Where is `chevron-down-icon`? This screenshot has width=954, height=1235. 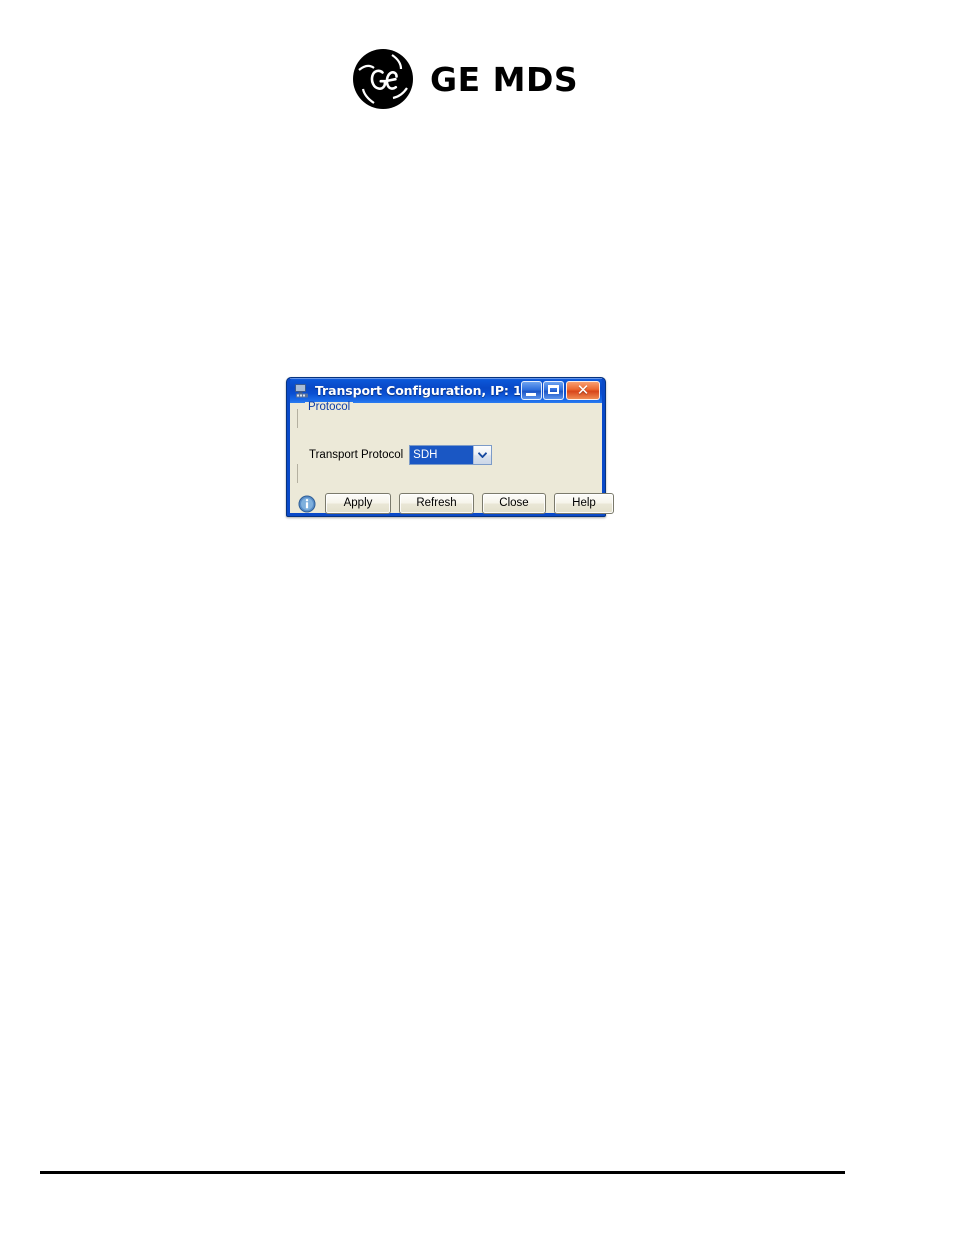 chevron-down-icon is located at coordinates (482, 455).